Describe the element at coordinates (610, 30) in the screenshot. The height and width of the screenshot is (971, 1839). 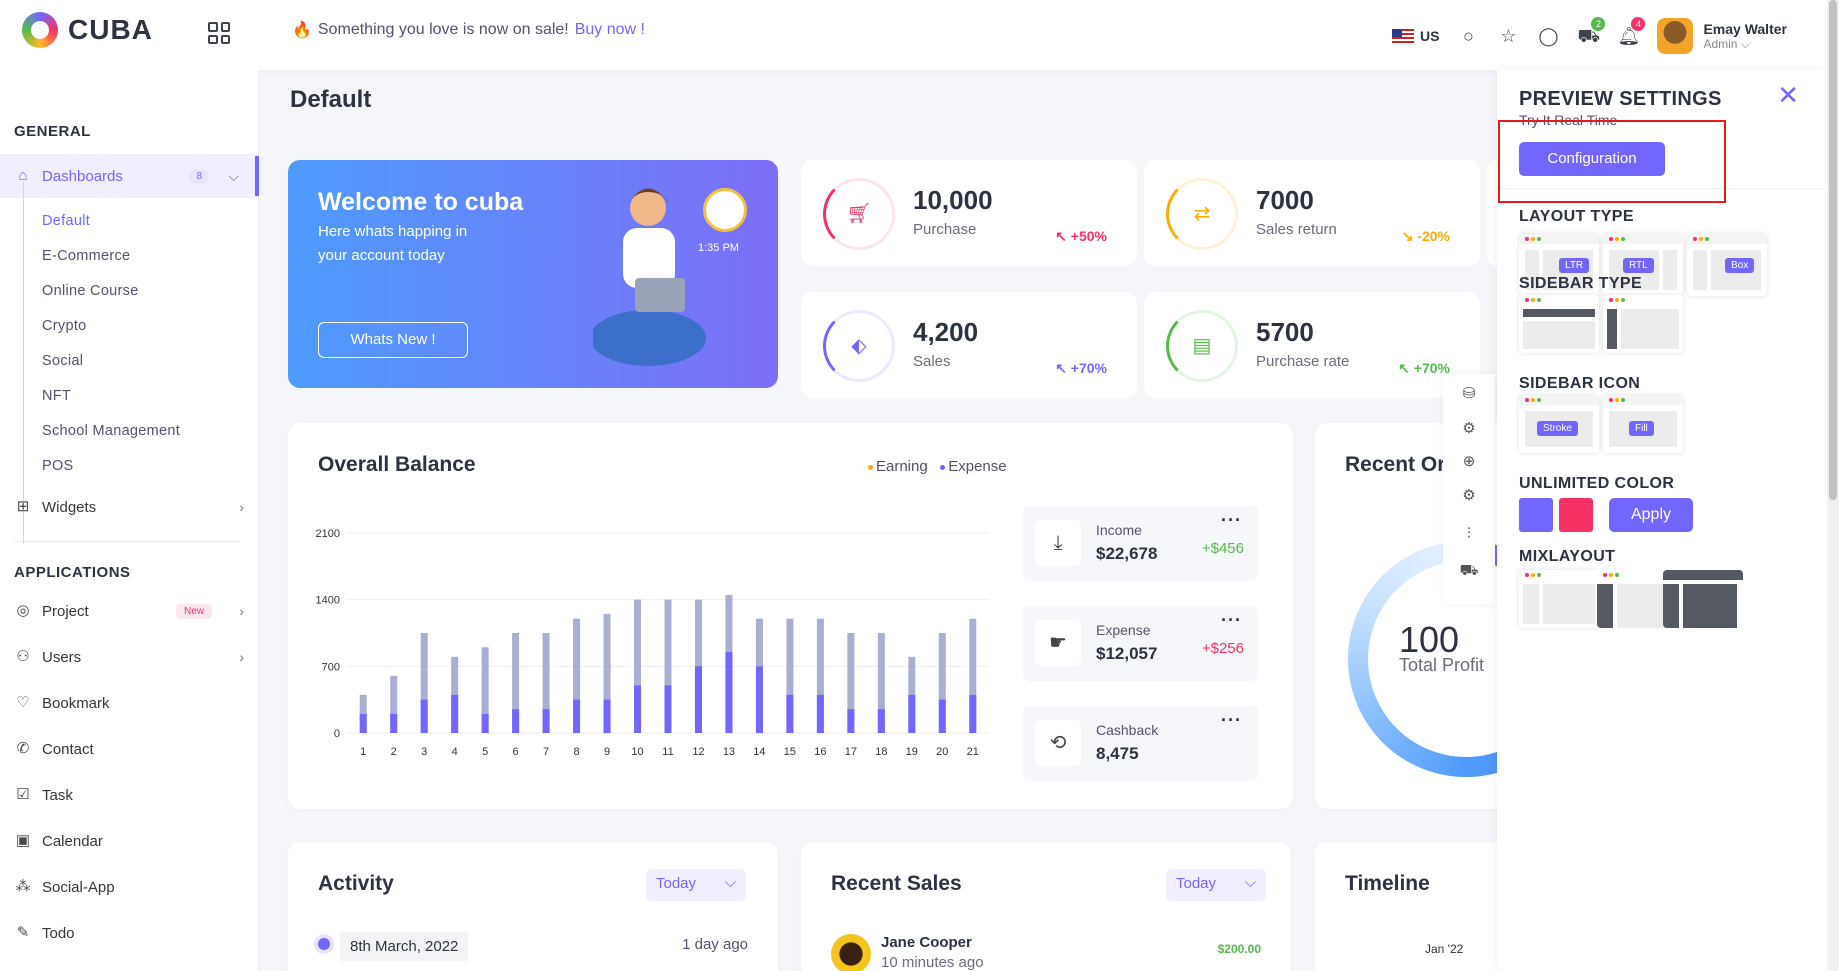
I see `buy-now-link: Buy now !` at that location.